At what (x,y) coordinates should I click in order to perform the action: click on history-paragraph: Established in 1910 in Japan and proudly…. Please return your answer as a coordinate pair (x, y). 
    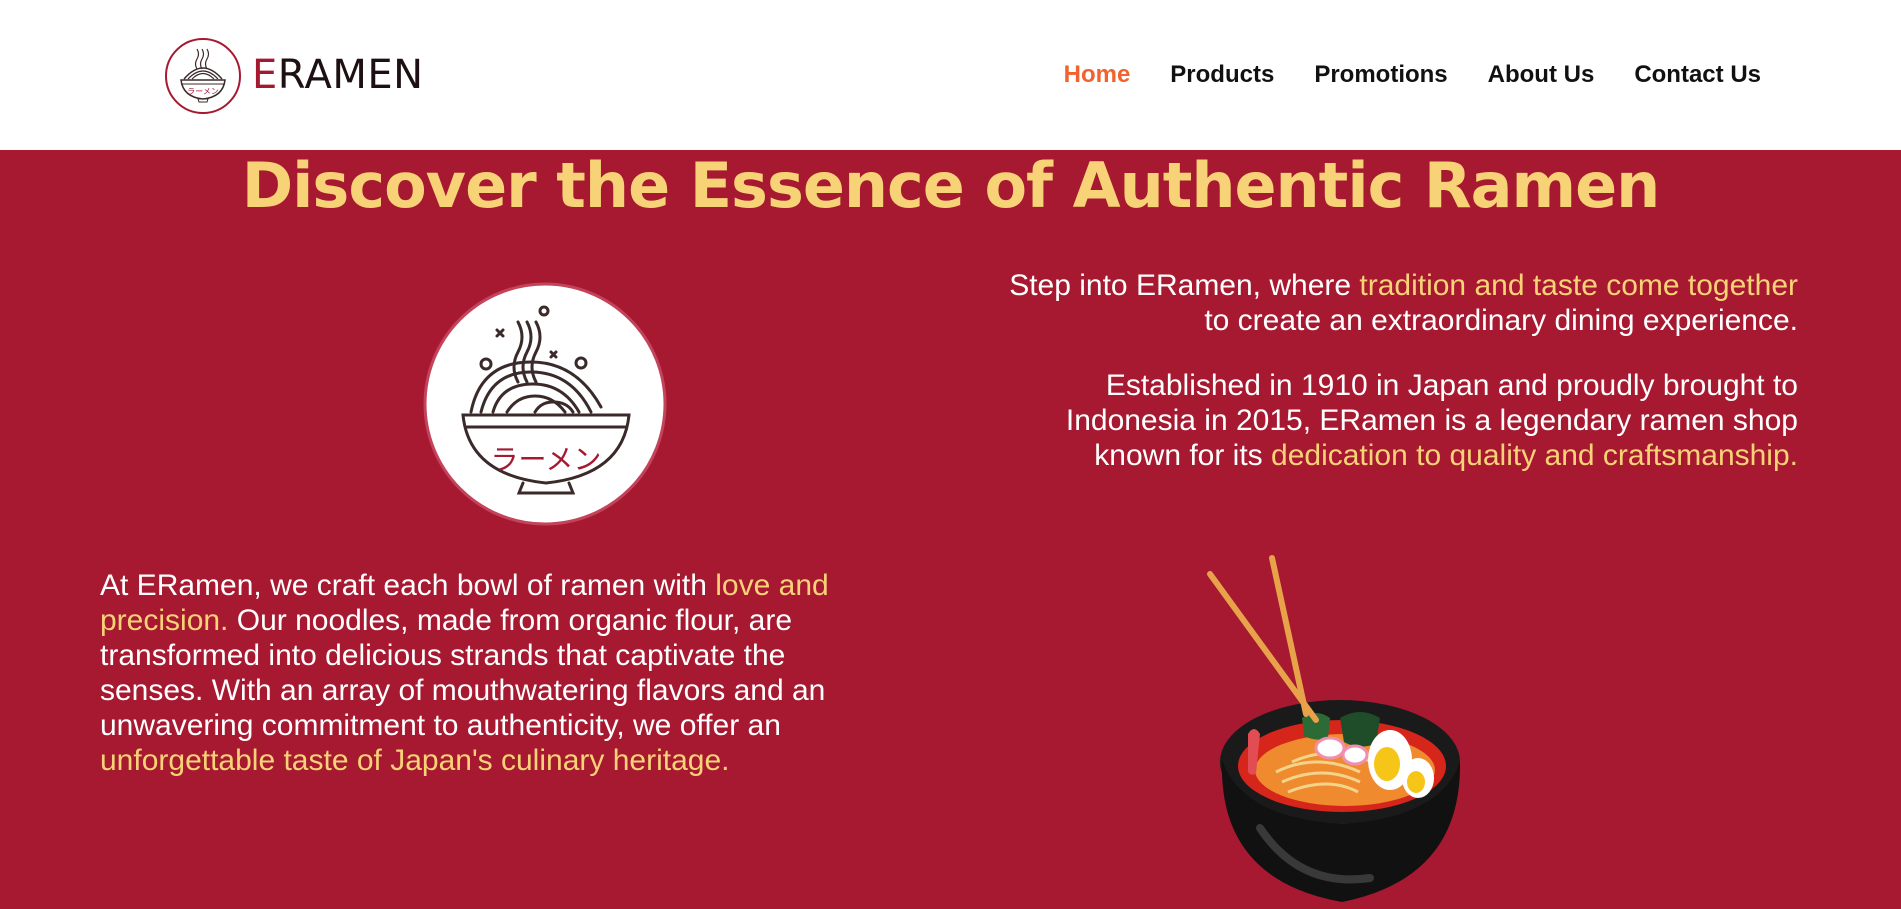
    Looking at the image, I should click on (1399, 420).